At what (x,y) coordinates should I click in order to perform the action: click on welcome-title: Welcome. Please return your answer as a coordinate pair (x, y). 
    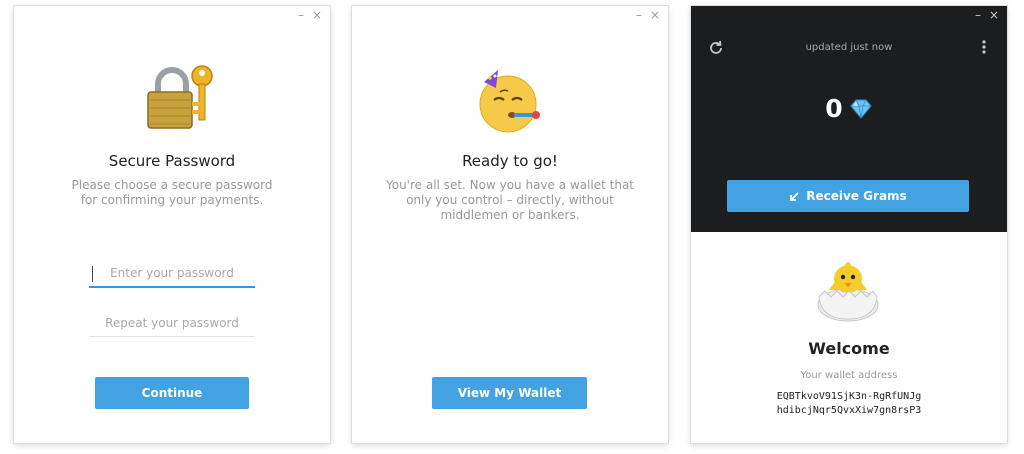
    Looking at the image, I should click on (849, 348).